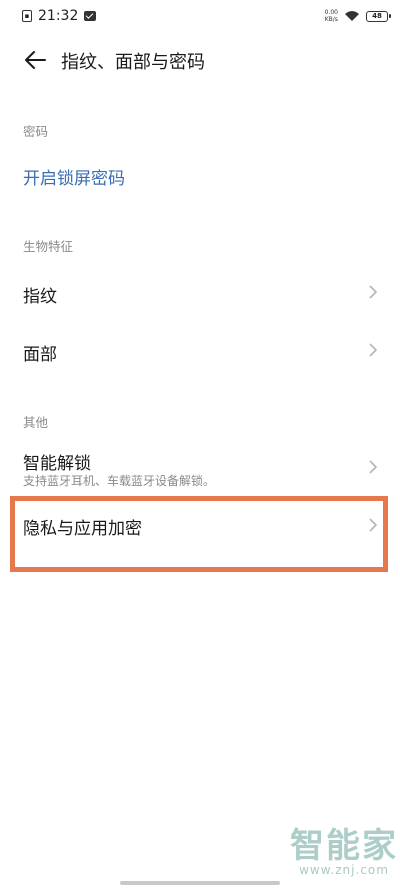 This screenshot has height=888, width=400. Describe the element at coordinates (36, 422) in the screenshot. I see `section-label-other: 其他` at that location.